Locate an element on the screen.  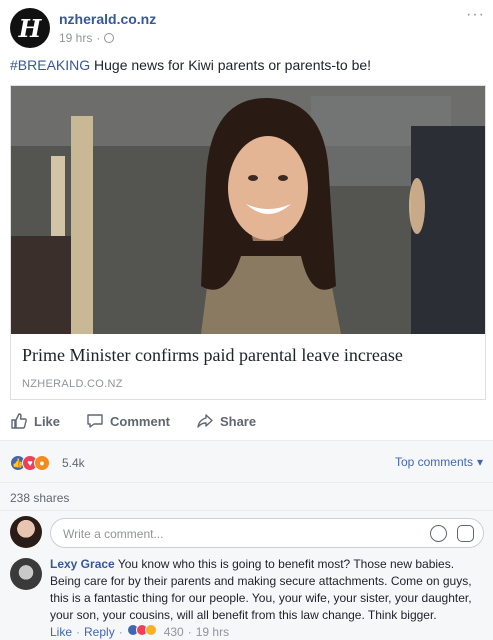
user-avatar is located at coordinates (26, 532).